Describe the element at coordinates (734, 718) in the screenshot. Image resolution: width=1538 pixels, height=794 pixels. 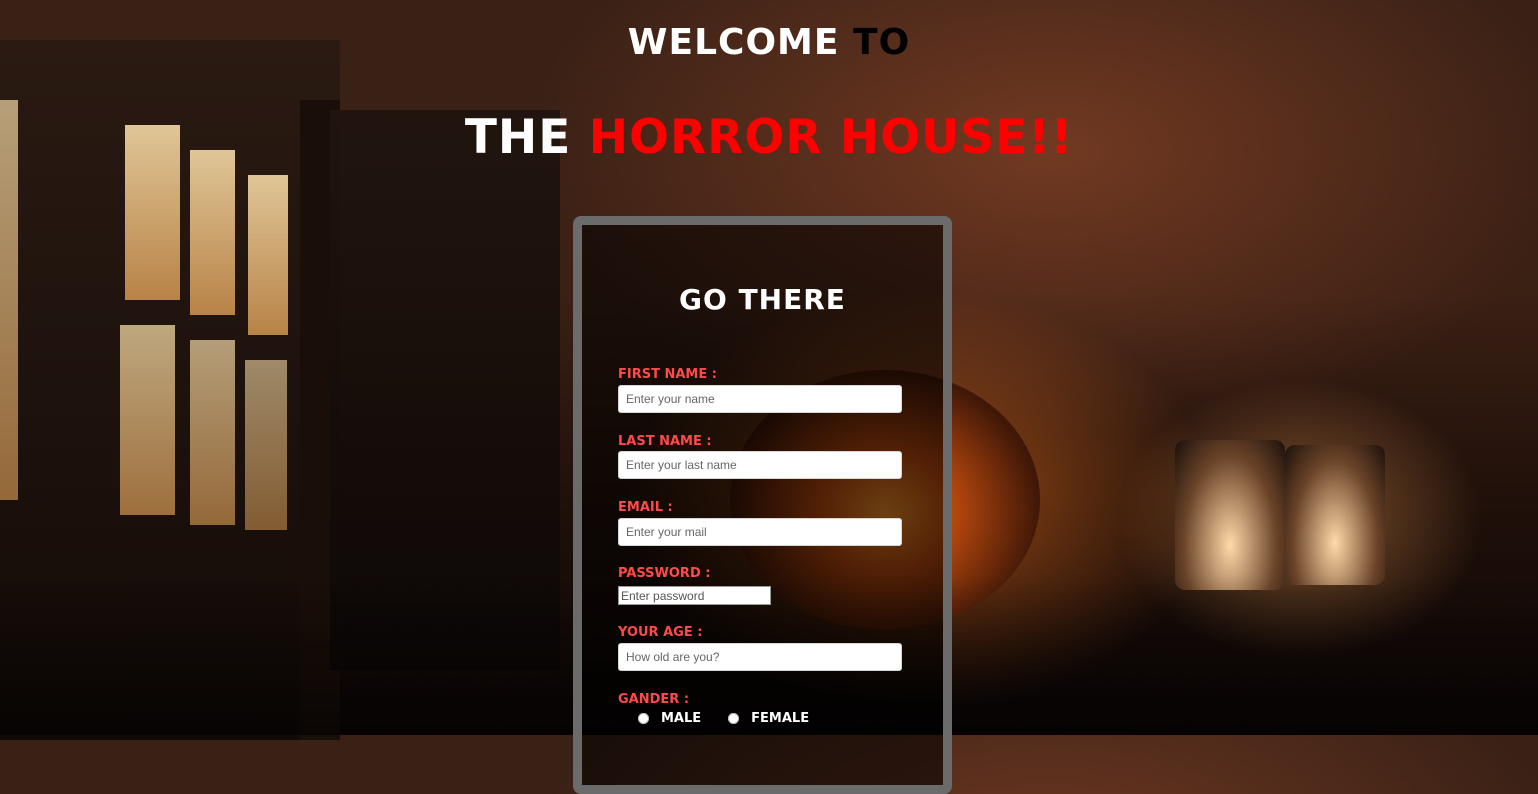
I see `female-radio` at that location.